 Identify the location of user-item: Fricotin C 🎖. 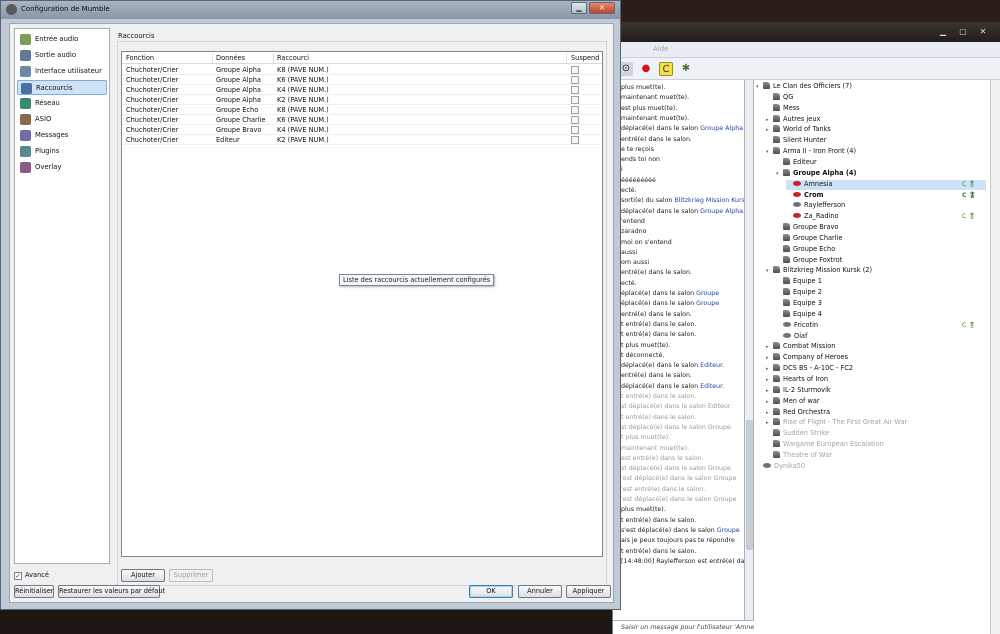
(881, 326).